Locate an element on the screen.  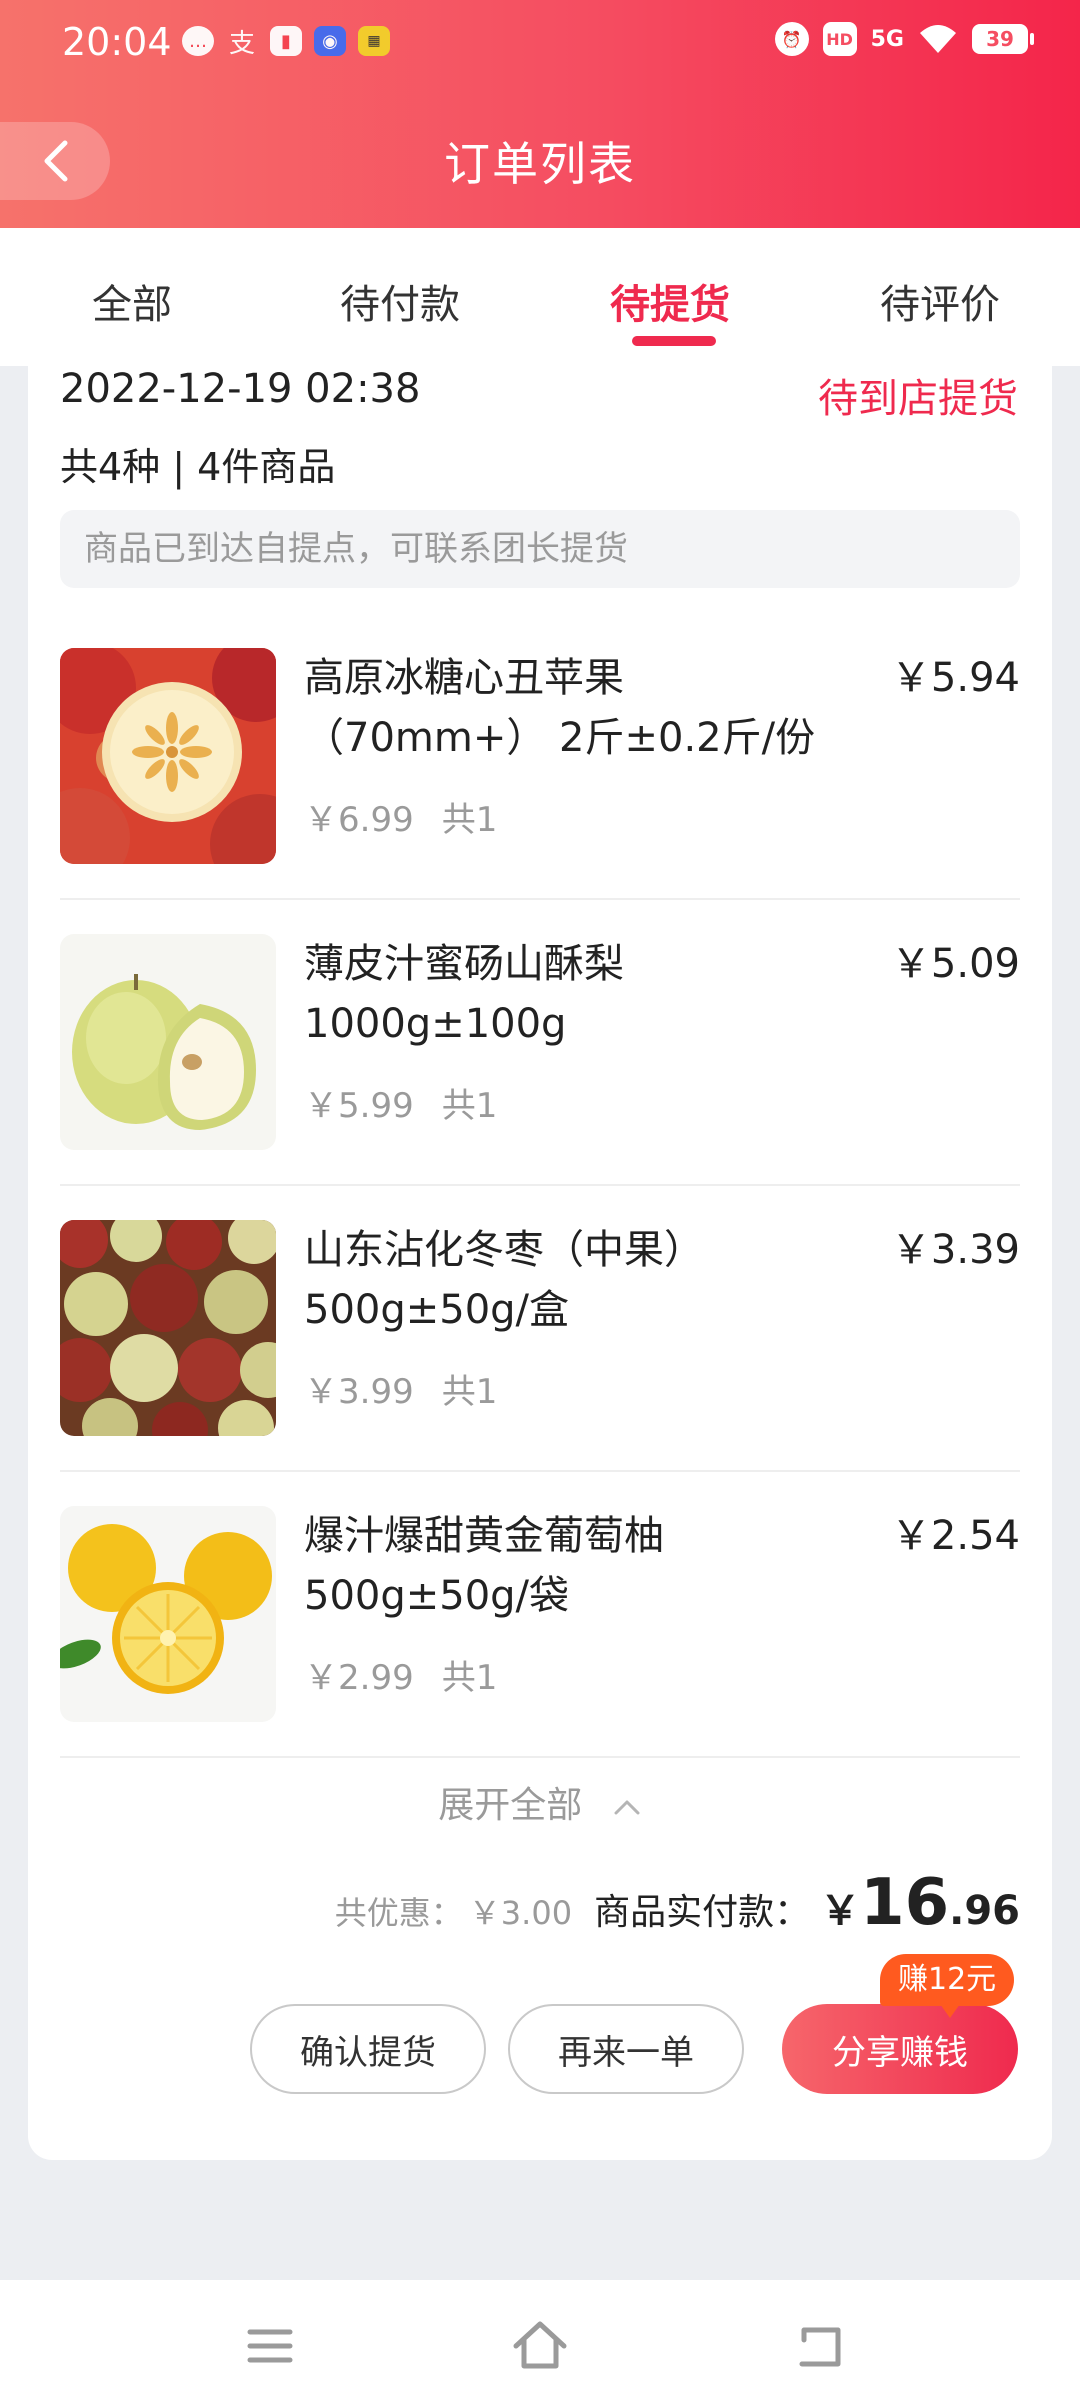
product-name: 山东沾化冬枣（中果）500g±50g/盒 is located at coordinates (504, 1280).